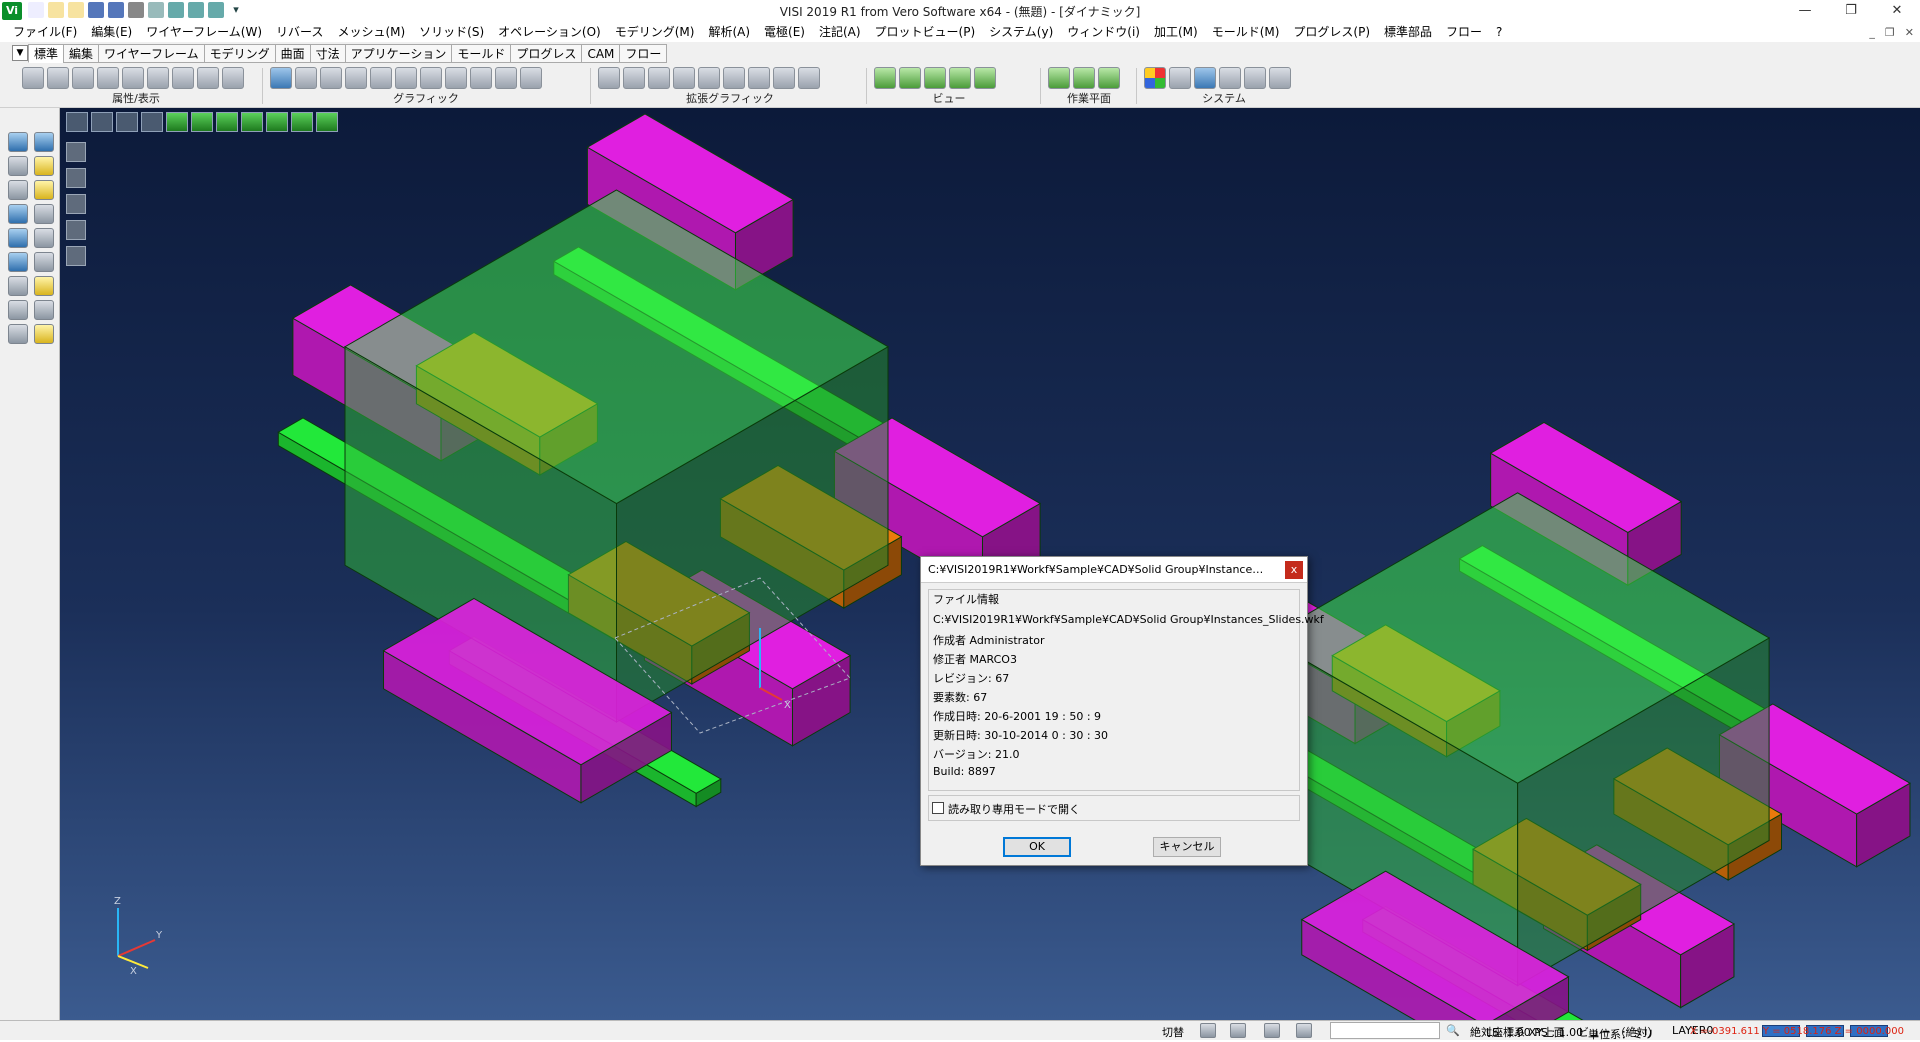  What do you see at coordinates (12, 11) in the screenshot?
I see `app-logo: Vi` at bounding box center [12, 11].